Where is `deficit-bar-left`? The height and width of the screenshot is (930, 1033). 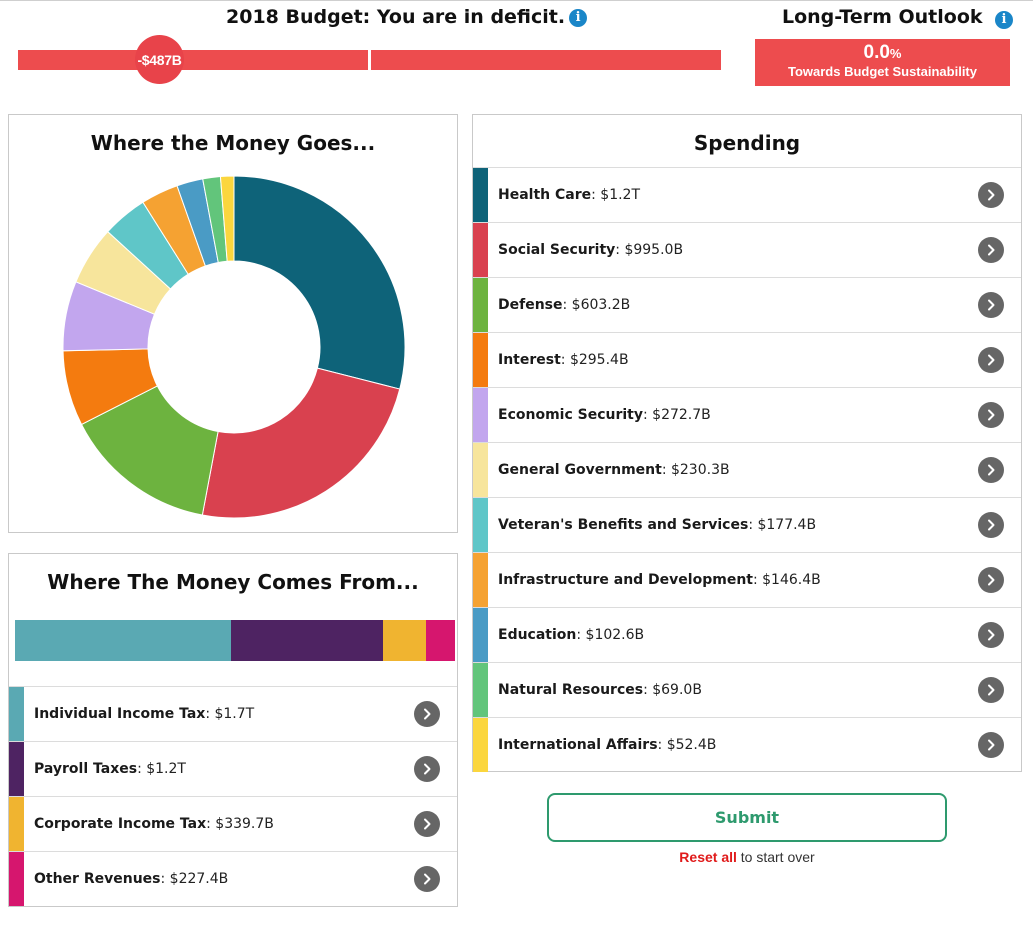 deficit-bar-left is located at coordinates (193, 60).